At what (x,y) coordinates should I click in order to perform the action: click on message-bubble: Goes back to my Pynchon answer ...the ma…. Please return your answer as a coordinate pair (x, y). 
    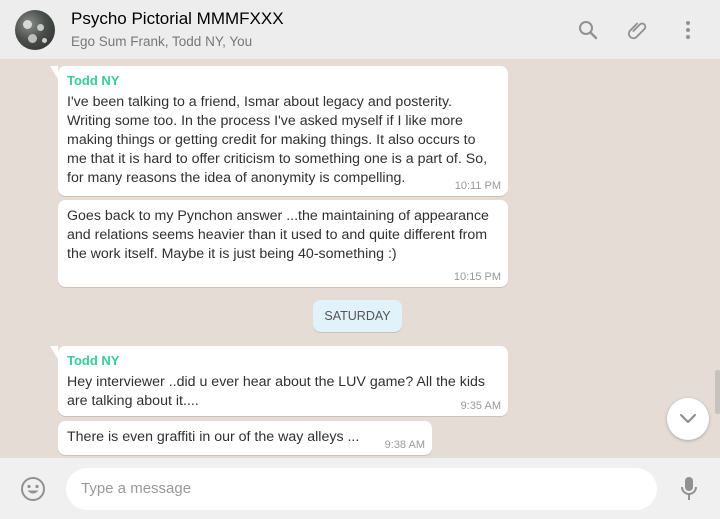
    Looking at the image, I should click on (283, 243).